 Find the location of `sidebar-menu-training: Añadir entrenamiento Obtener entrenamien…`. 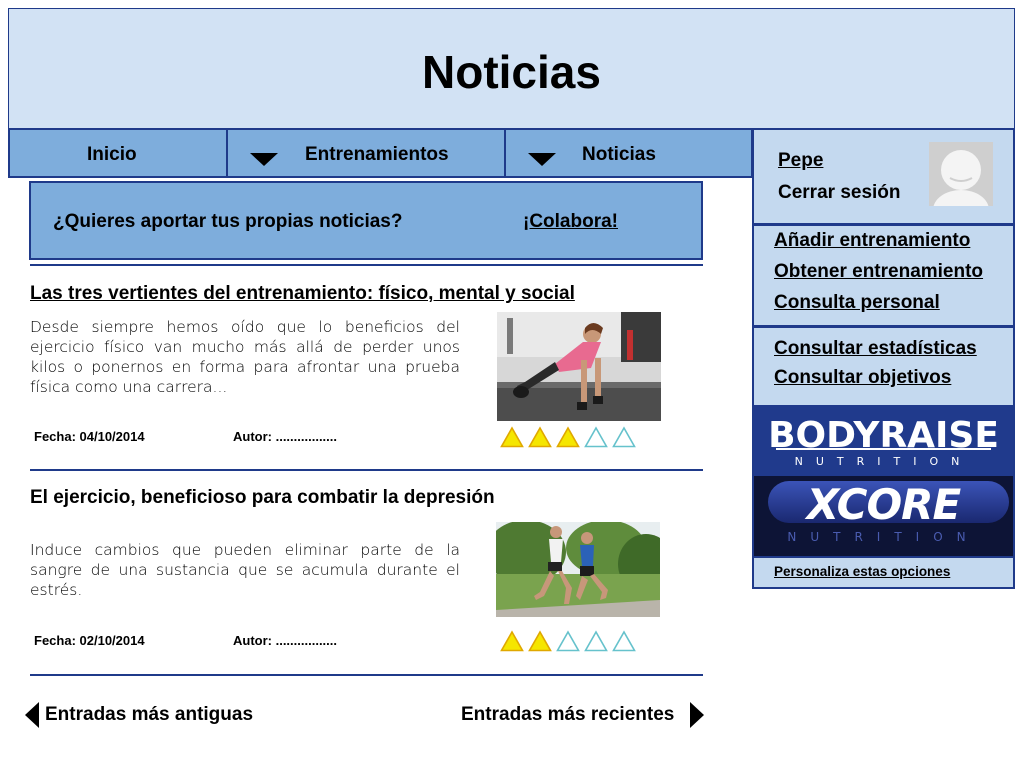

sidebar-menu-training: Añadir entrenamiento Obtener entrenamien… is located at coordinates (883, 275).